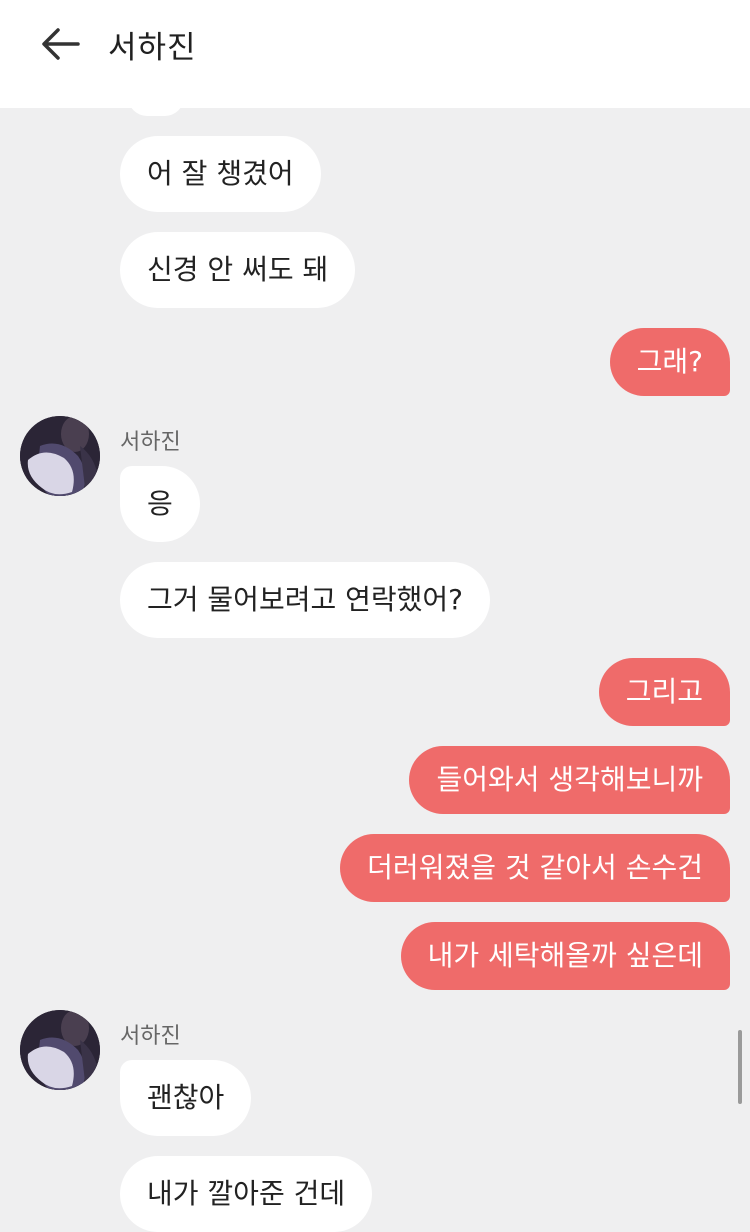 The image size is (750, 1232). Describe the element at coordinates (535, 868) in the screenshot. I see `message-bubble-outgoing: 더러워졌을 것 같아서 손수건` at that location.